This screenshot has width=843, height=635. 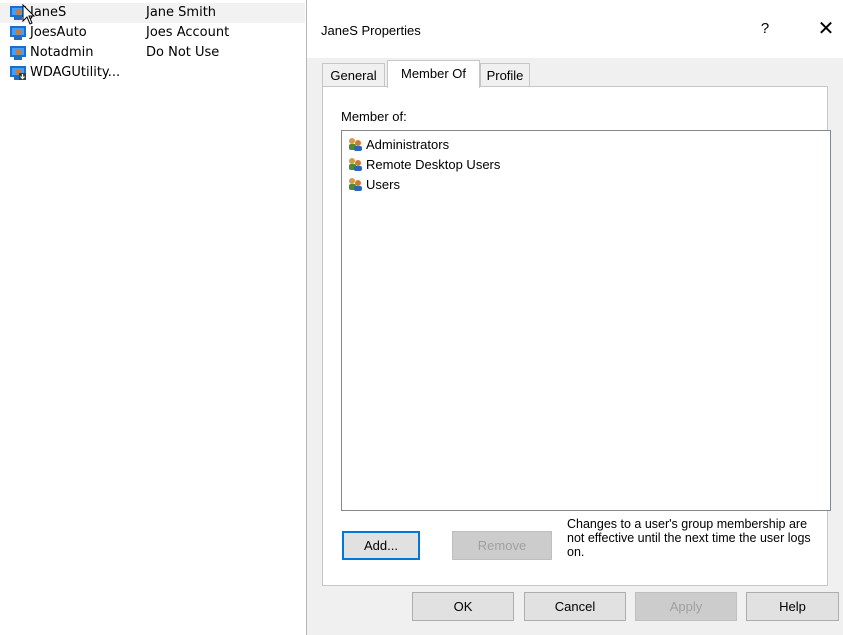 What do you see at coordinates (183, 52) in the screenshot?
I see `user-full-name: Do Not Use` at bounding box center [183, 52].